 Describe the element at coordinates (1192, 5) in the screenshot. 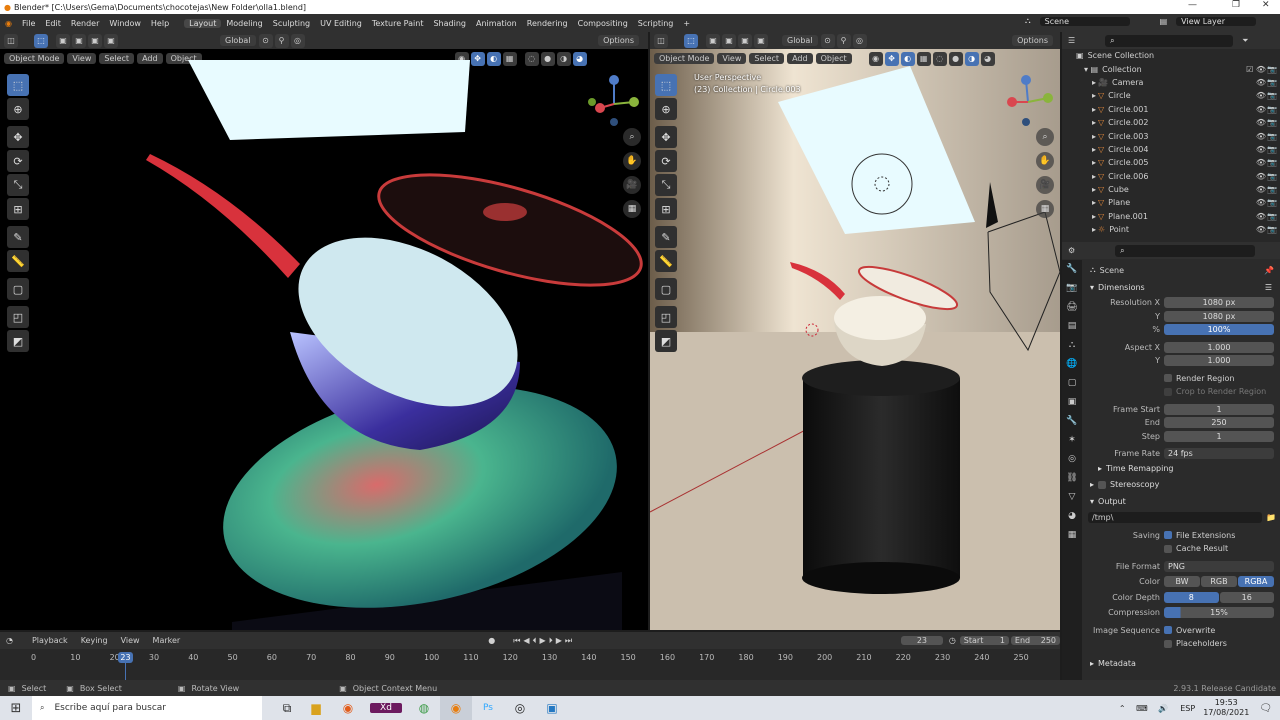

I see `minimize-icon: —` at that location.